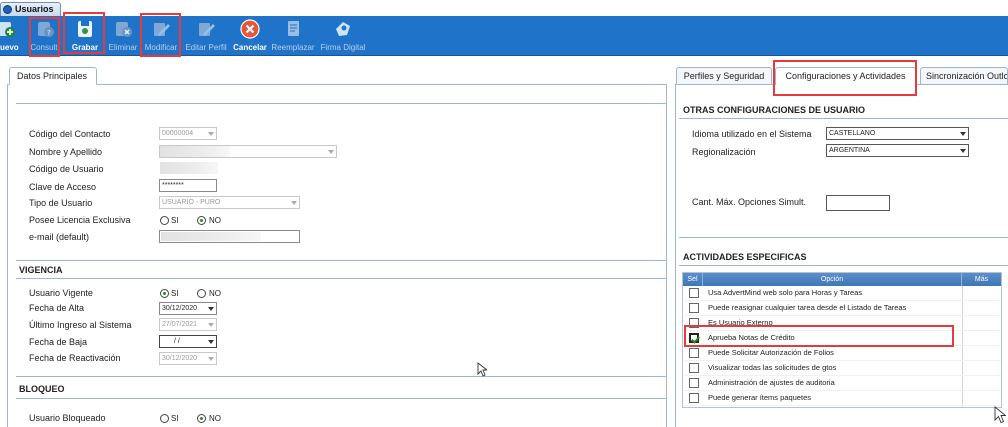 This screenshot has width=1008, height=427. I want to click on grid-row: Visualizar todas las solicitudes de gtos, so click(842, 368).